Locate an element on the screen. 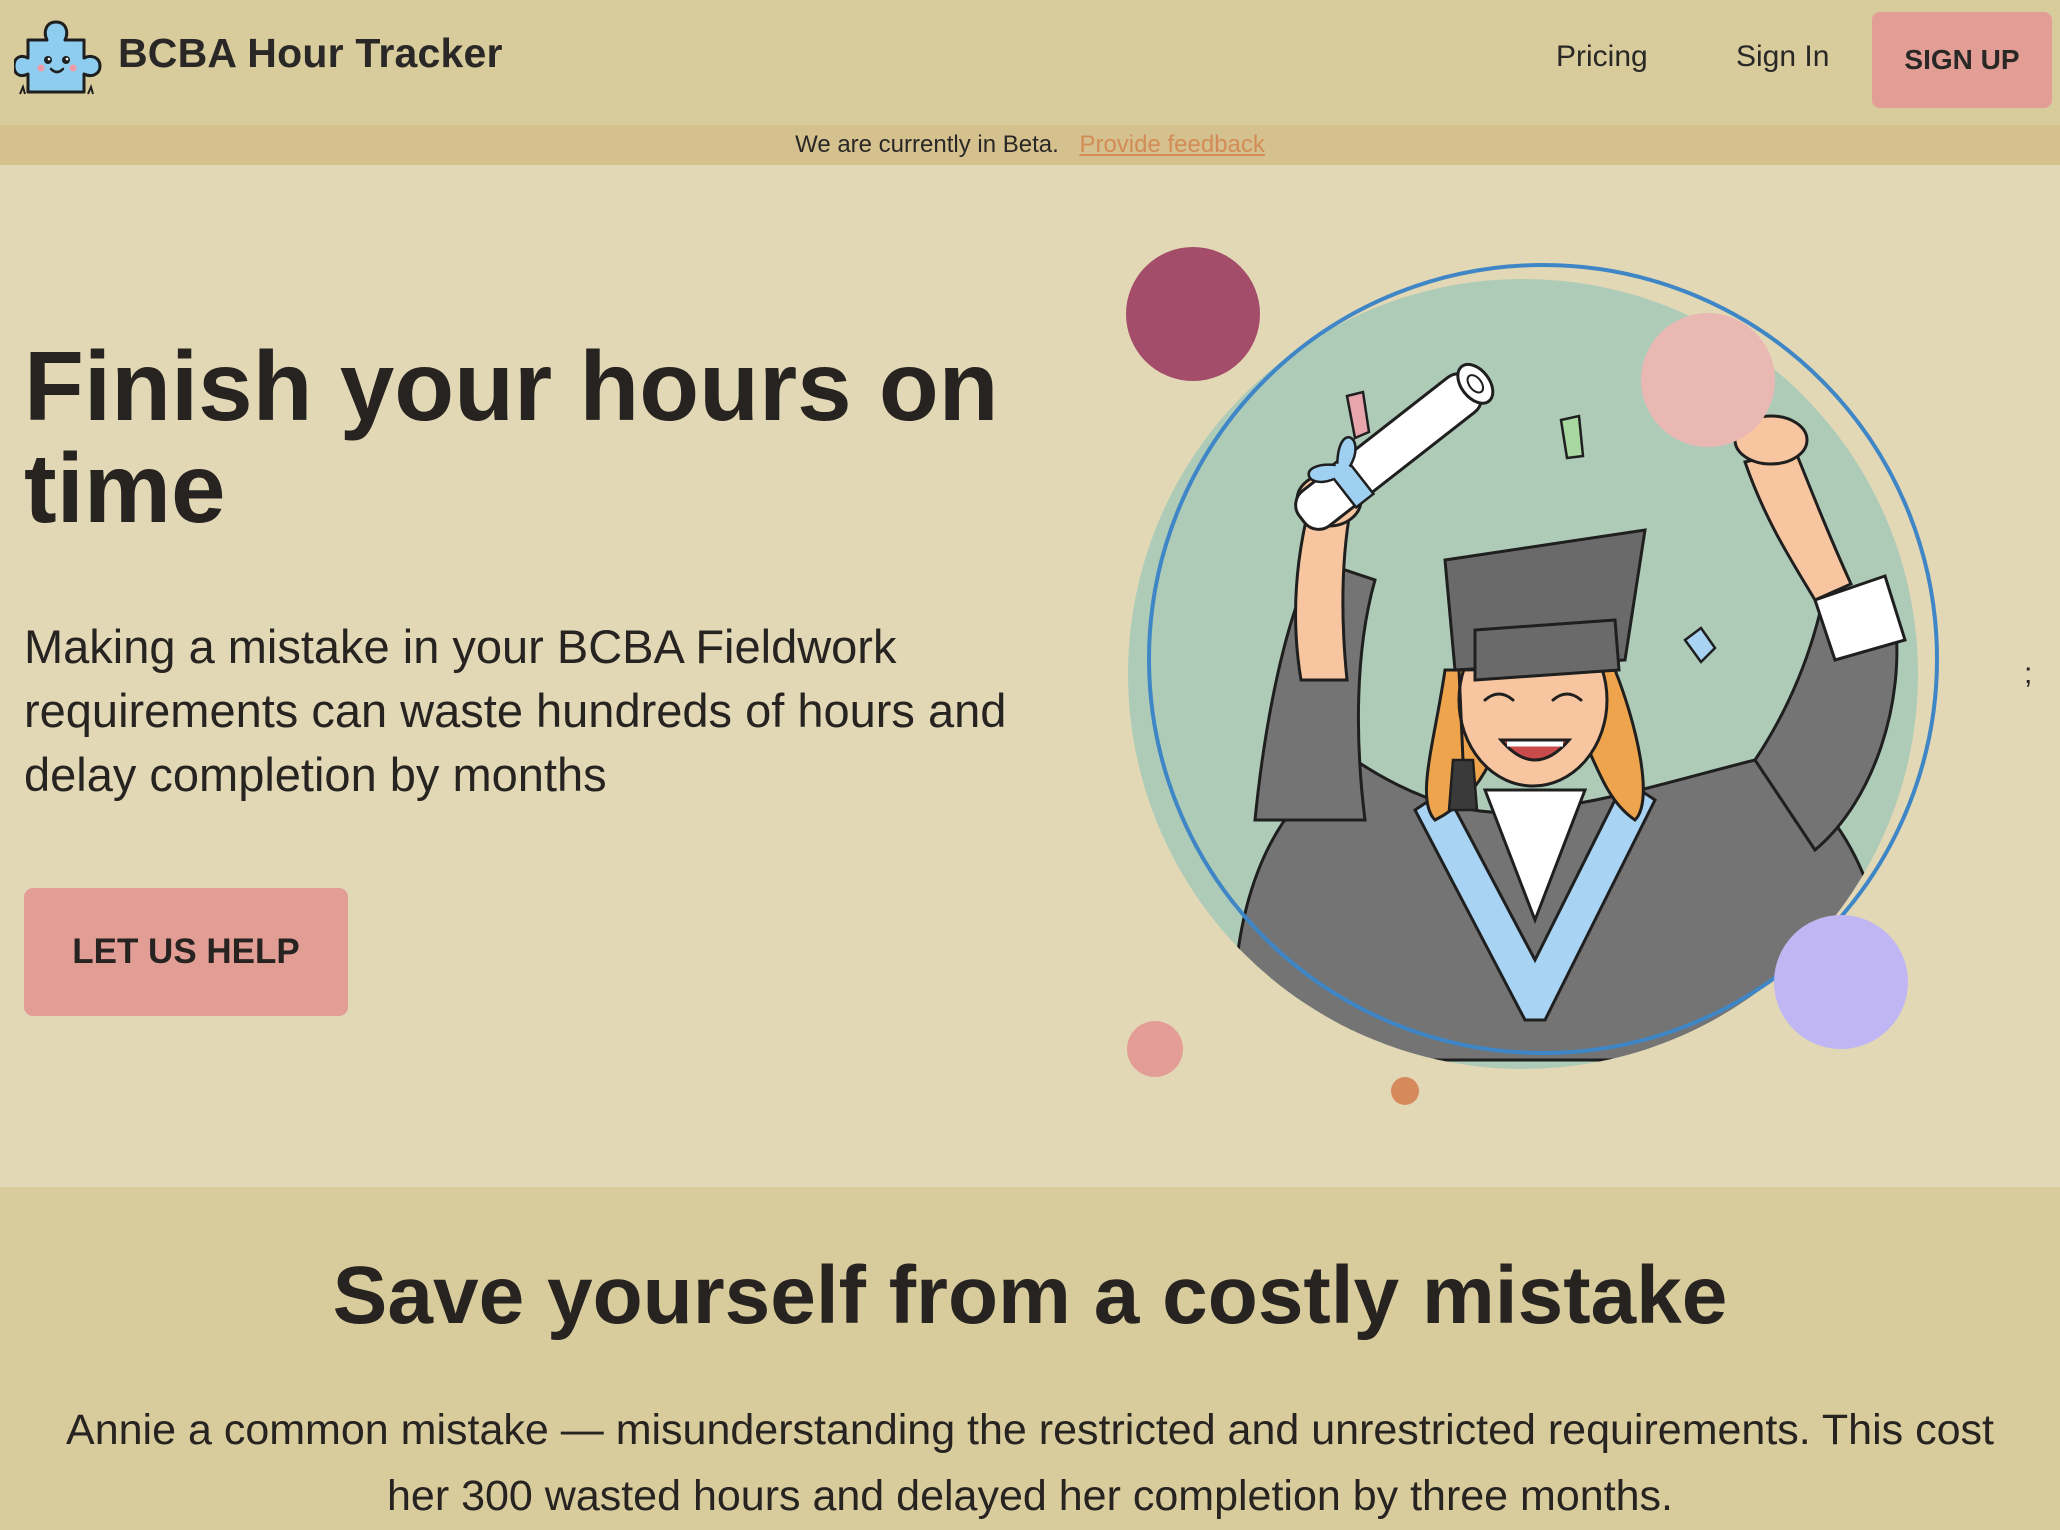 Image resolution: width=2060 pixels, height=1530 pixels. hero-title: Finish your hours on time is located at coordinates (511, 437).